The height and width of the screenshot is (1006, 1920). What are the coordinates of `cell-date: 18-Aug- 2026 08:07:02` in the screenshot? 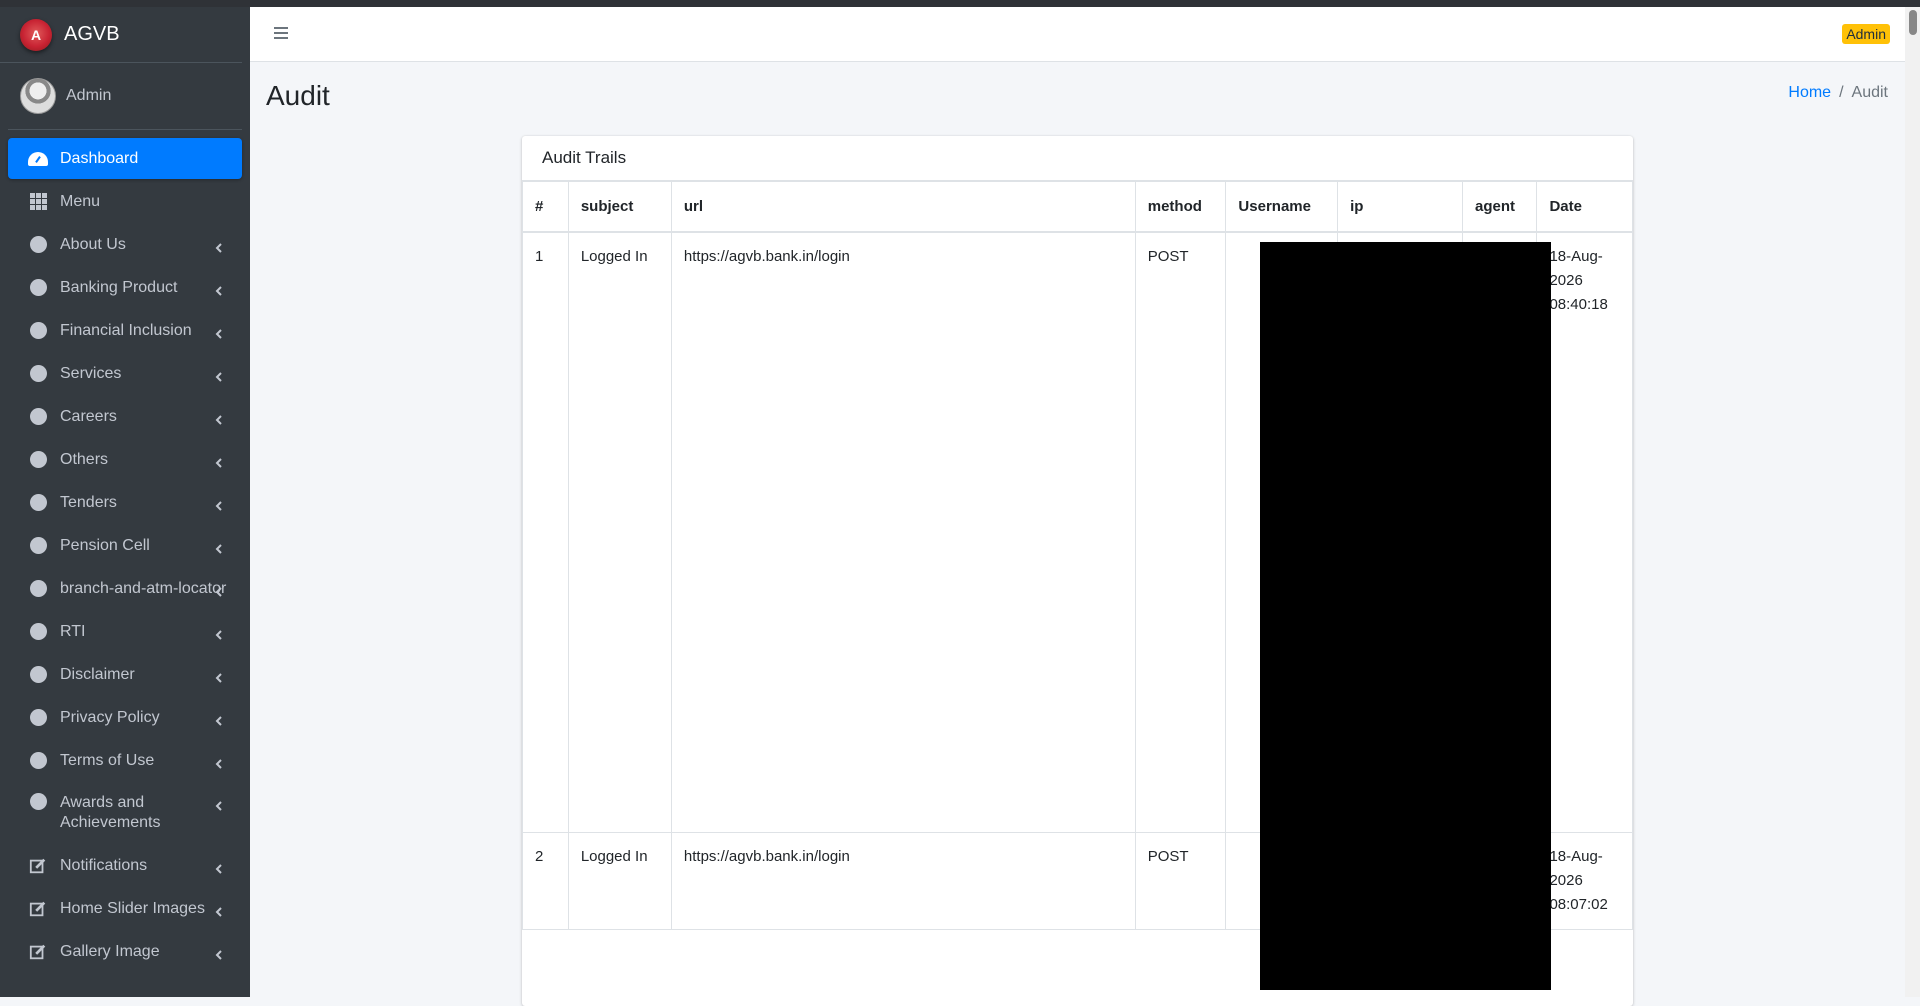 It's located at (1584, 880).